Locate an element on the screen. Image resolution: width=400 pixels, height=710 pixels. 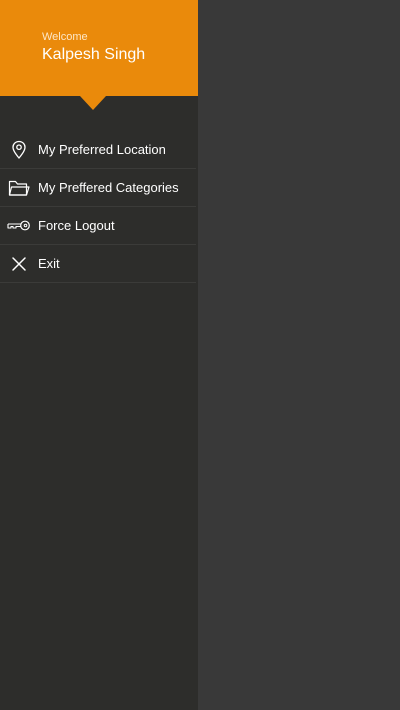
welcome-label: Welcome is located at coordinates (65, 37).